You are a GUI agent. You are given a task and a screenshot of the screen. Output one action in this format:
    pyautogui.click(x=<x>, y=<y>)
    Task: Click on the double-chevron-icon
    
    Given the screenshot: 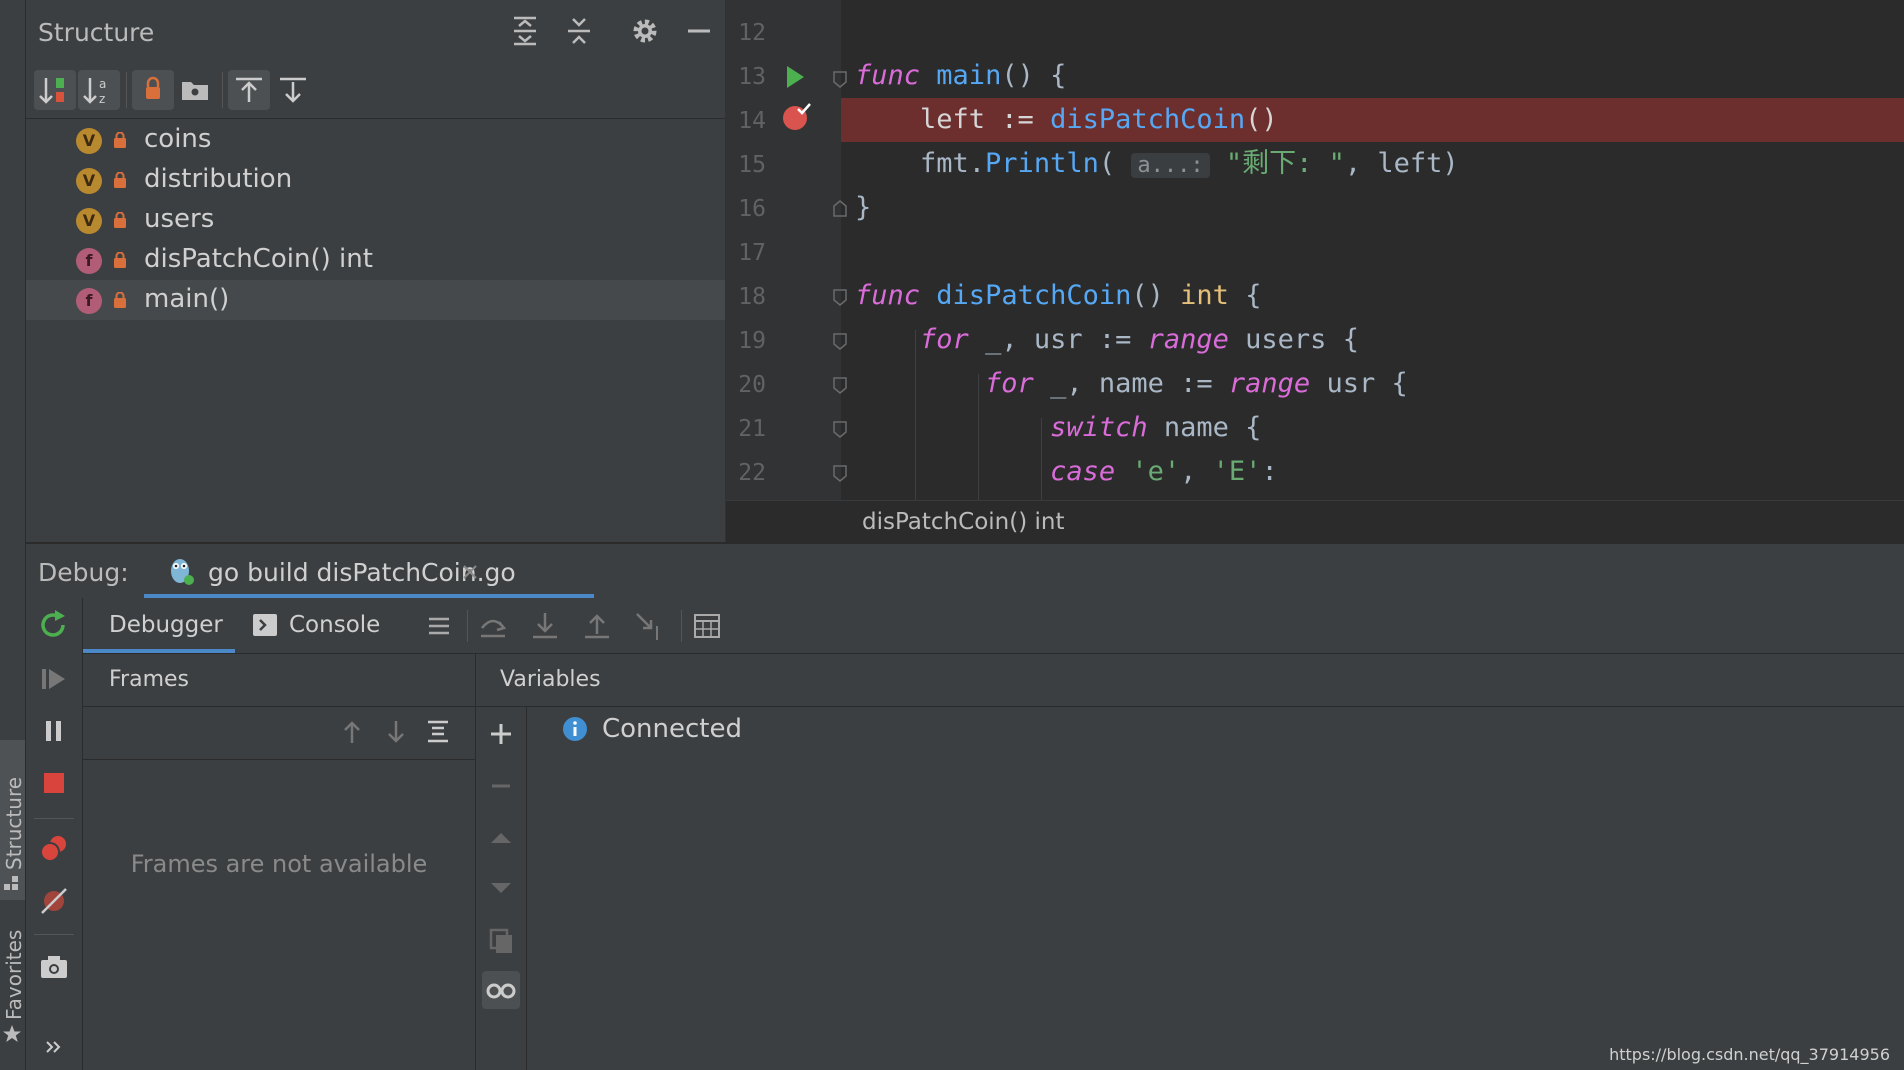 What is the action you would take?
    pyautogui.click(x=53, y=1047)
    